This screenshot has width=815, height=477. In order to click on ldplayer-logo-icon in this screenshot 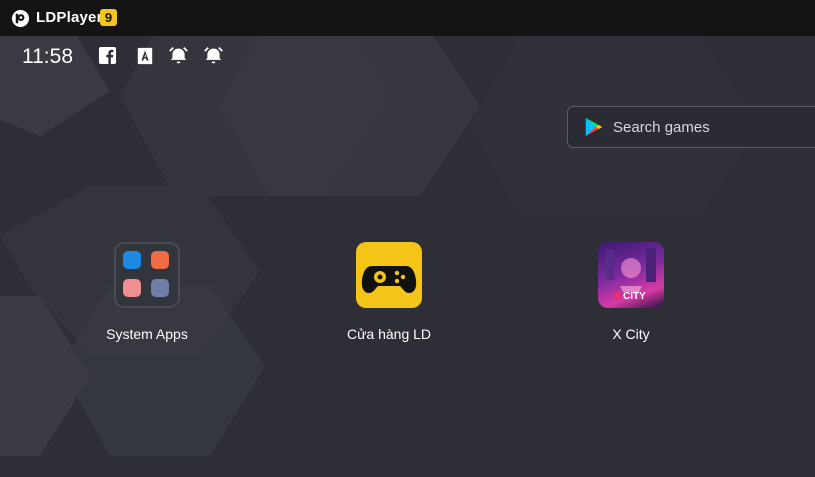, I will do `click(20, 18)`.